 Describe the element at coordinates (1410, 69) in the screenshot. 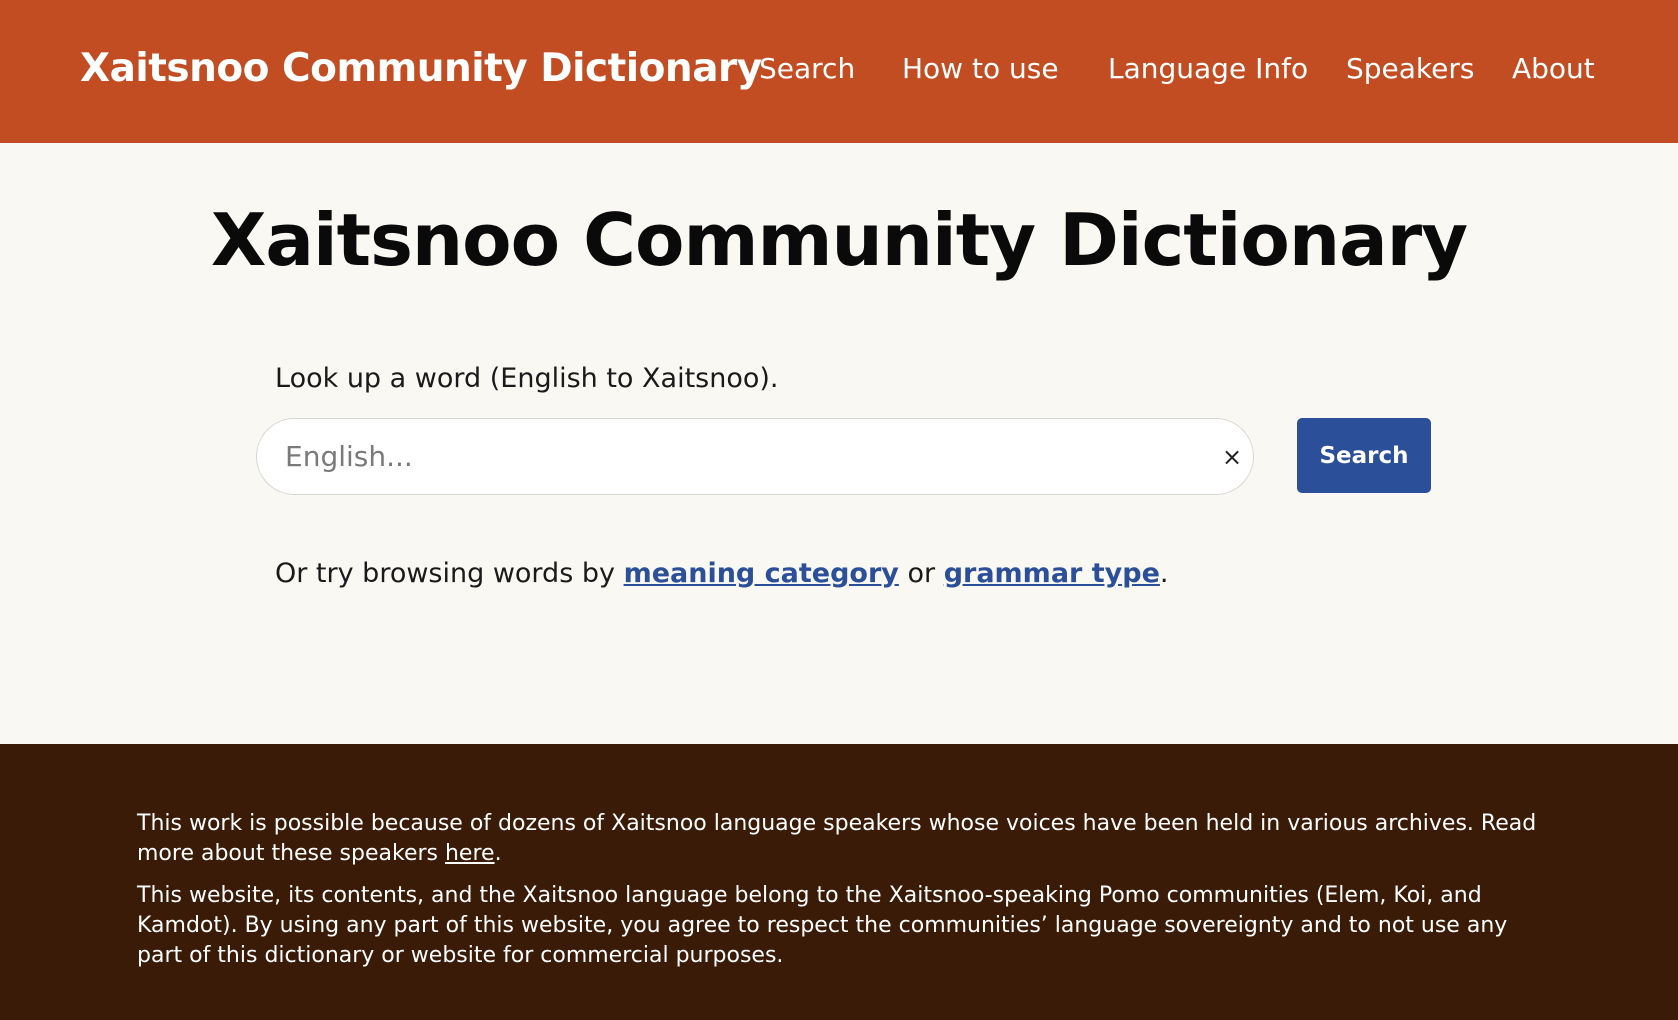

I see `nav-speakers: Speakers` at that location.